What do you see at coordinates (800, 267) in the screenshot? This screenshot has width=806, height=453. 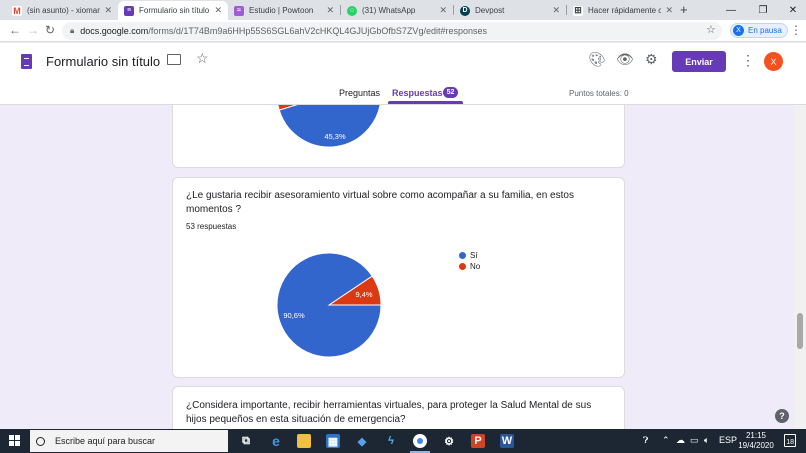 I see `page-scrollbar` at bounding box center [800, 267].